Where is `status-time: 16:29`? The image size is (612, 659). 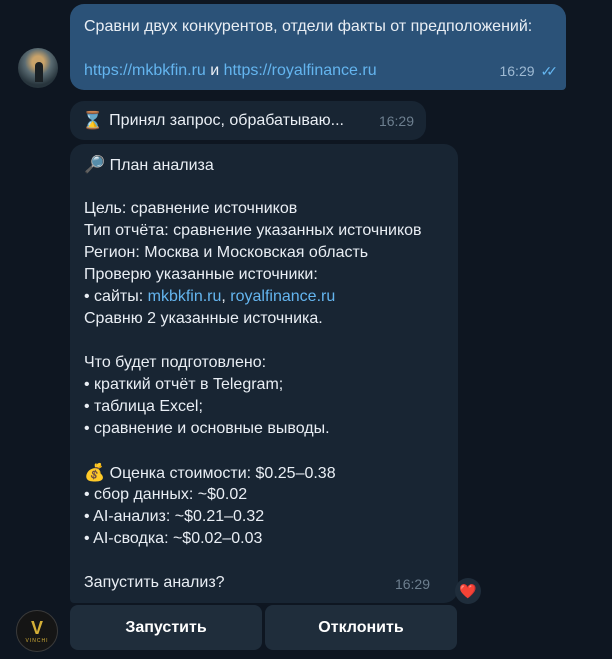
status-time: 16:29 is located at coordinates (396, 120).